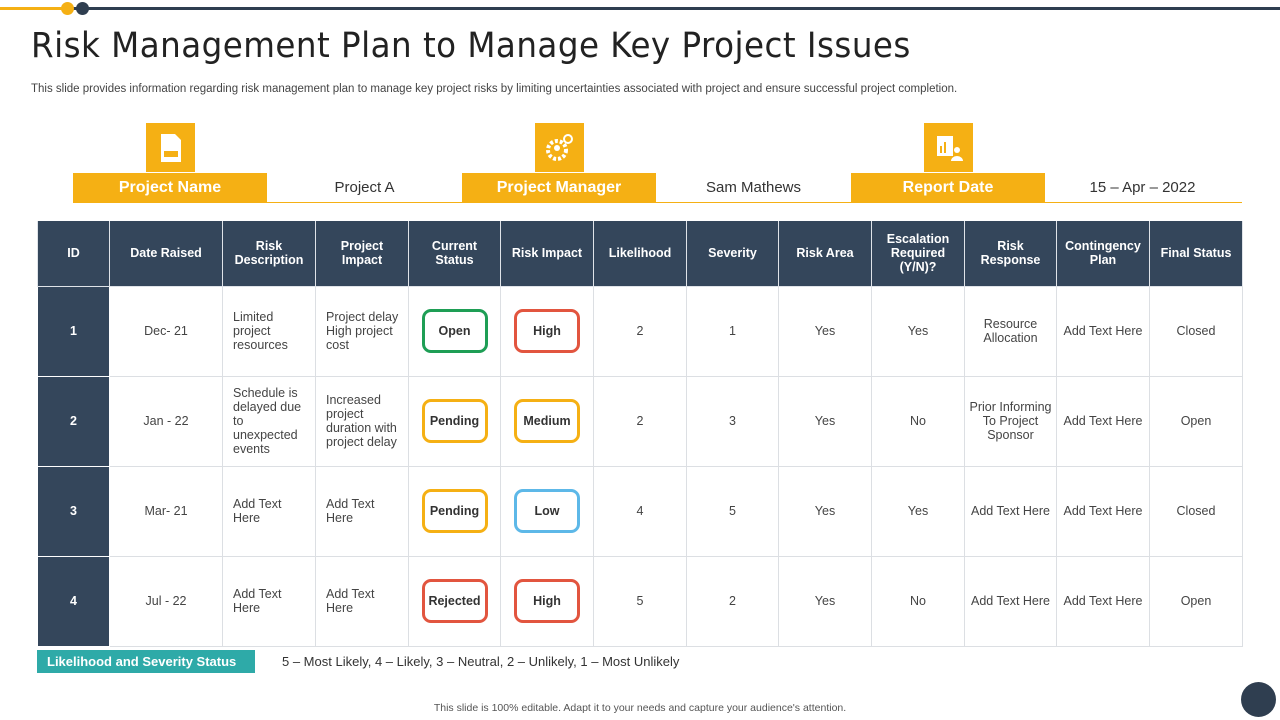 The width and height of the screenshot is (1280, 720). Describe the element at coordinates (170, 187) in the screenshot. I see `project-name-label: Project Name` at that location.